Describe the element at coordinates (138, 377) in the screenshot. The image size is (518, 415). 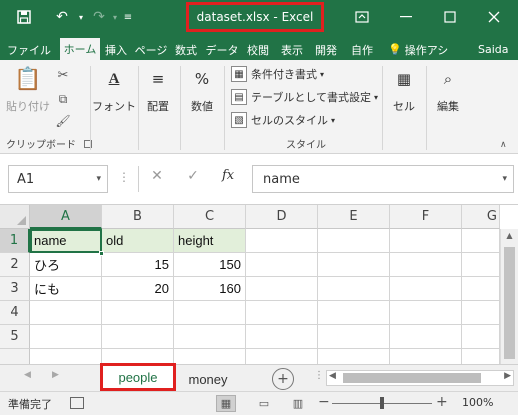
I see `sheet-tab-active: people` at that location.